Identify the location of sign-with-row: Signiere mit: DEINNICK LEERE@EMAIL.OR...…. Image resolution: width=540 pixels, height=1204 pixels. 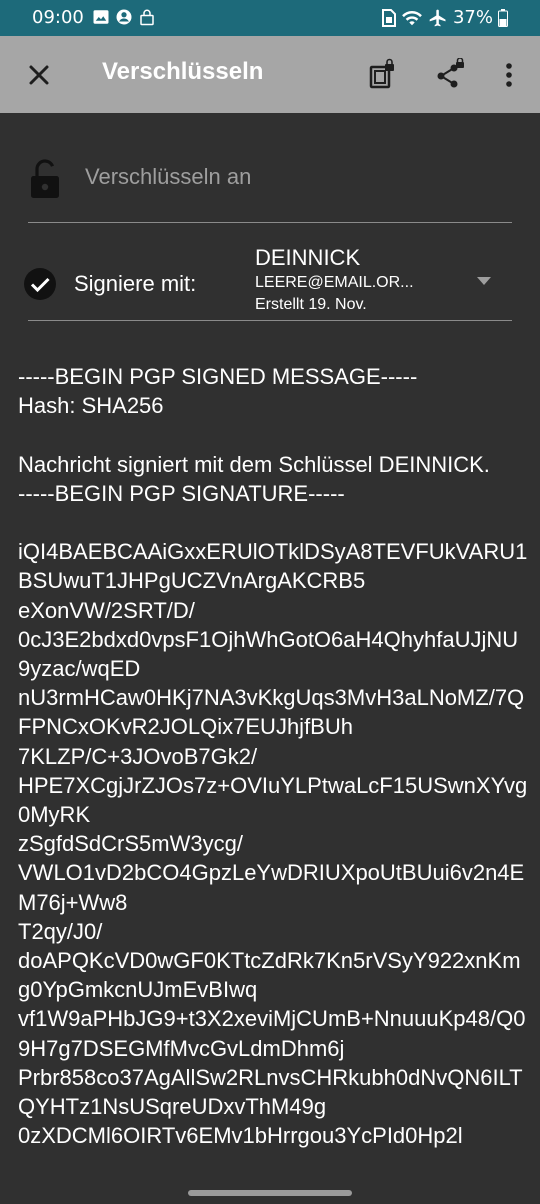
(266, 280).